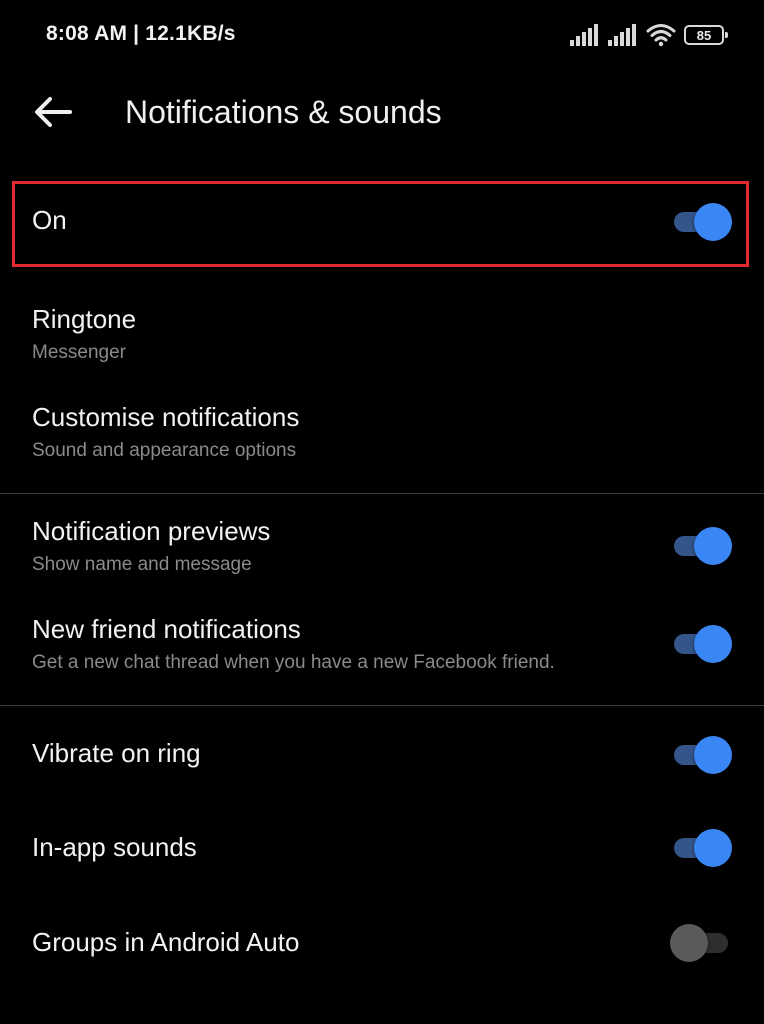 This screenshot has width=764, height=1024. What do you see at coordinates (166, 629) in the screenshot?
I see `new-friend-notifications-title: New friend notifications` at bounding box center [166, 629].